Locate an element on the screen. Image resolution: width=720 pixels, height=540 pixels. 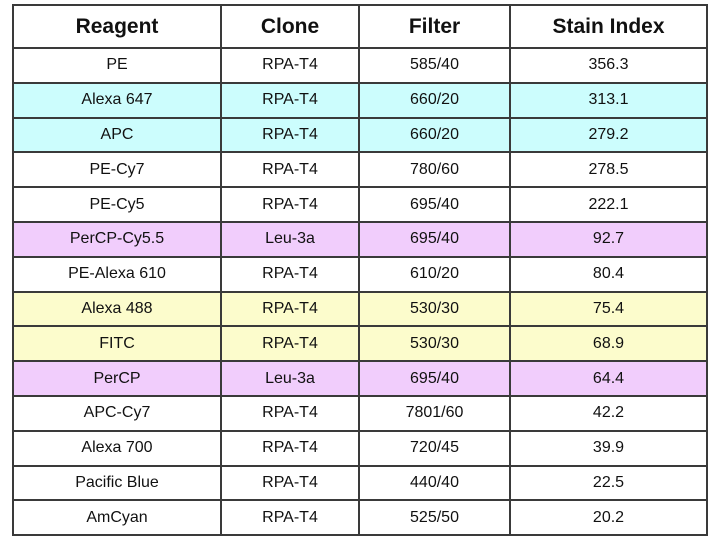
cell-filter: 720/45 is located at coordinates (434, 448).